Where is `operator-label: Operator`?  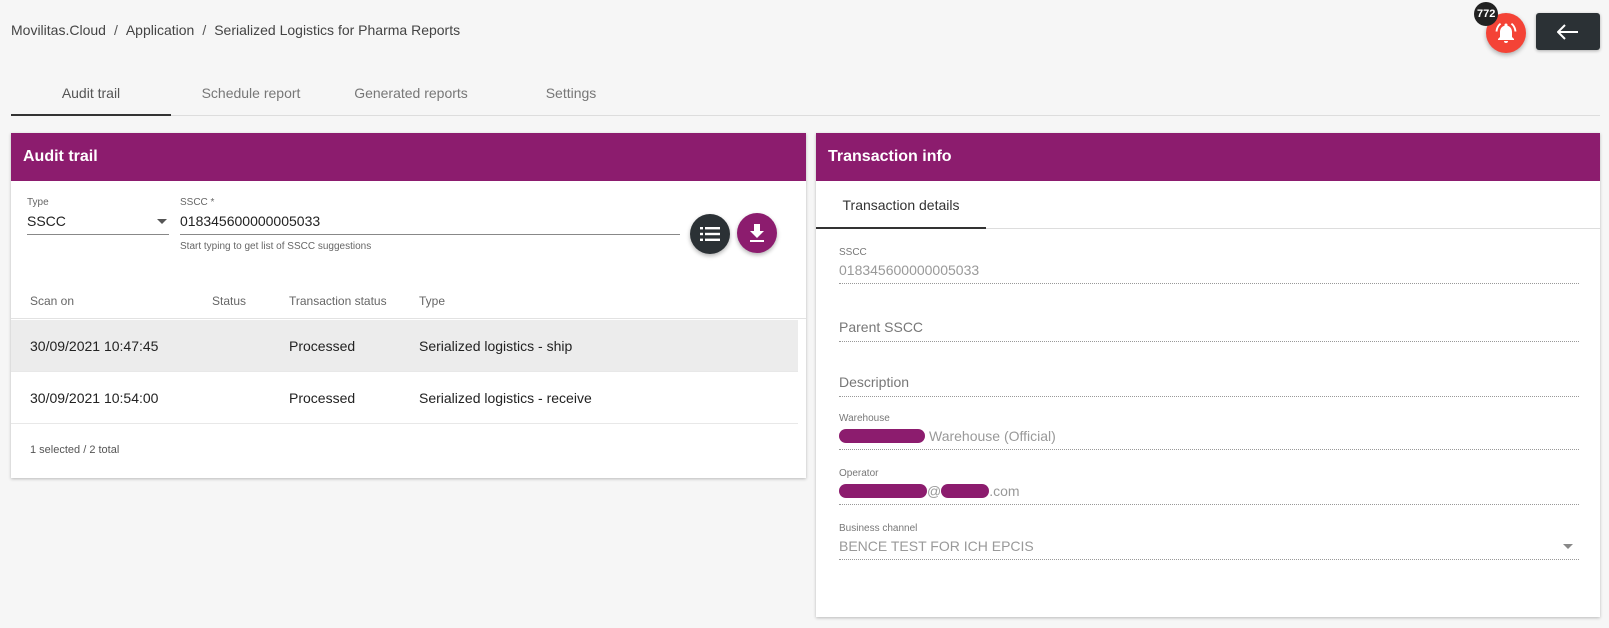
operator-label: Operator is located at coordinates (859, 473).